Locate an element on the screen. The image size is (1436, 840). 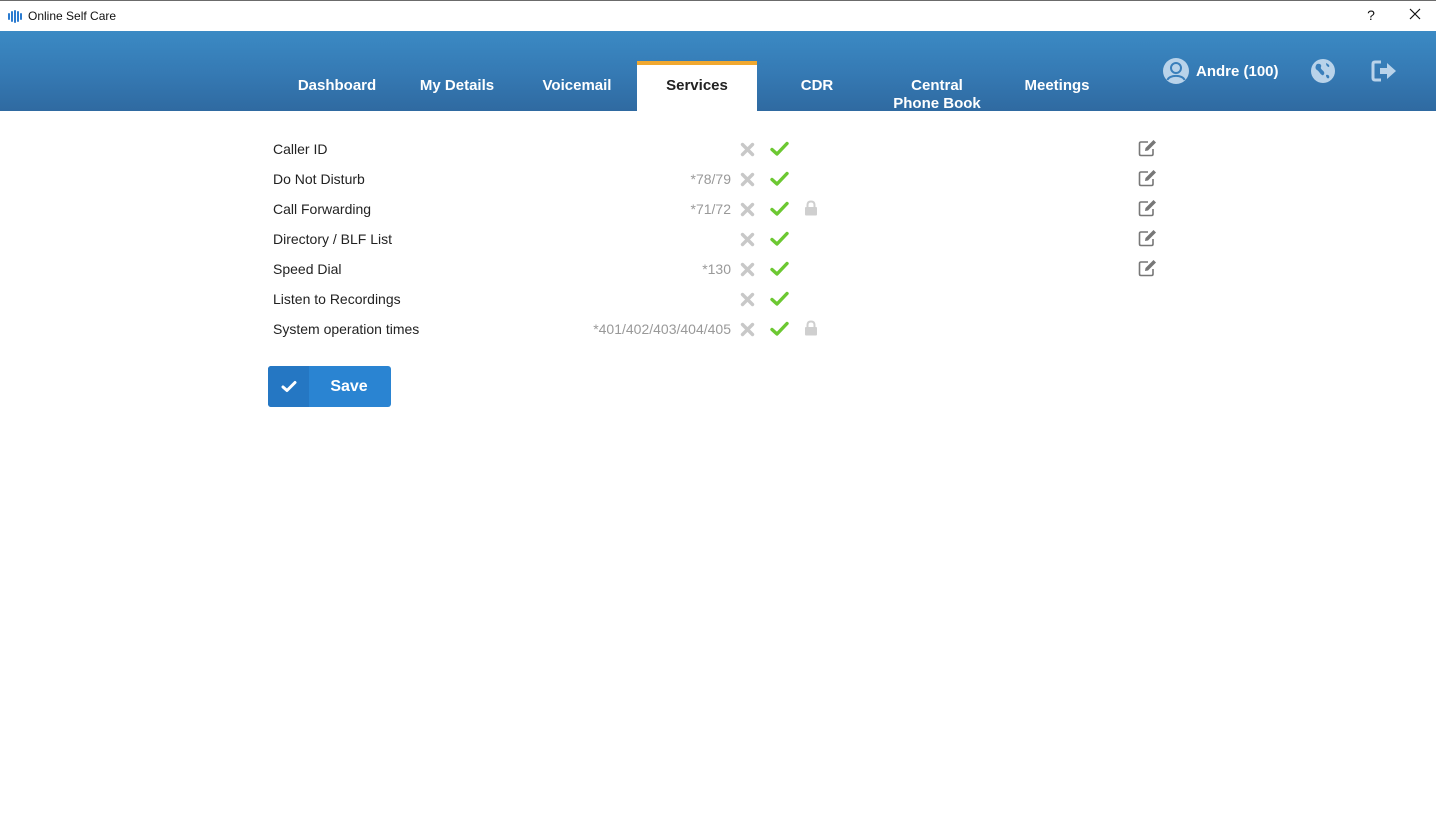
close-icon is located at coordinates (1415, 14).